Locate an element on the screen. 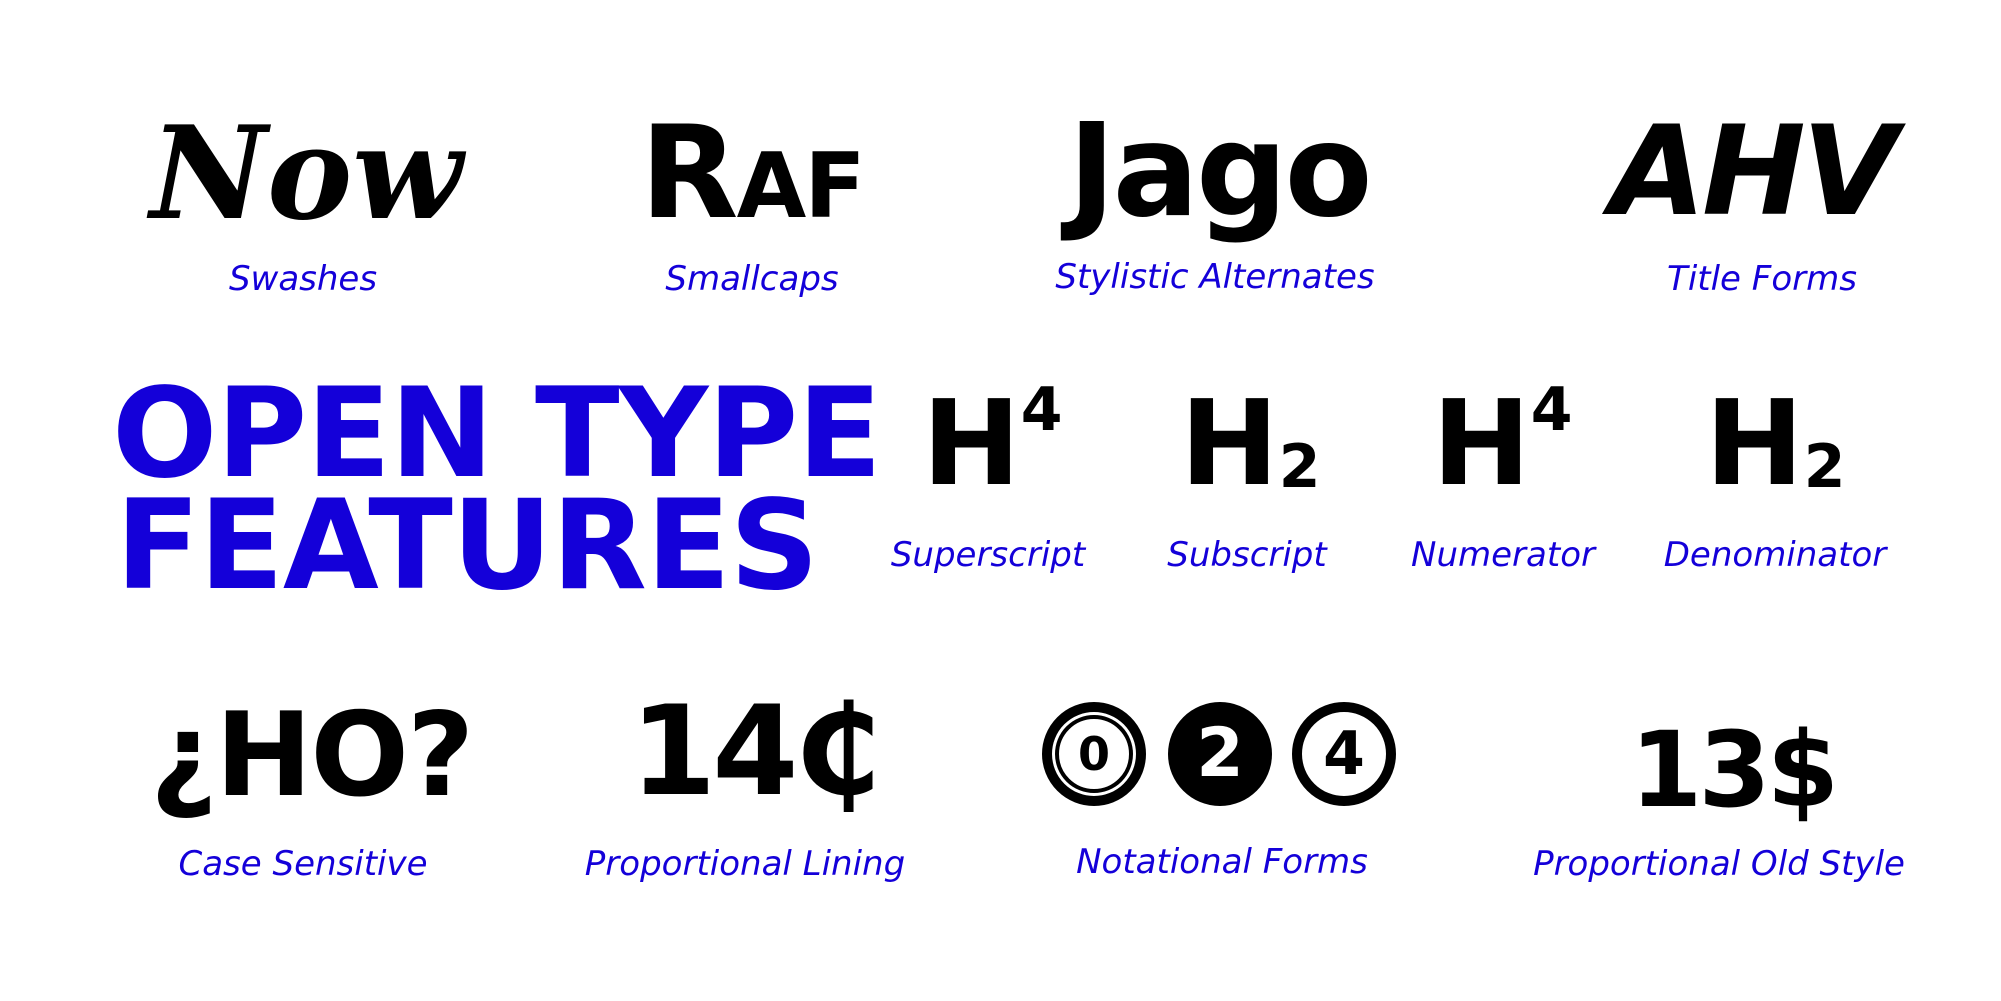 This screenshot has width=2001, height=1001. proportional-lining-caption: Proportional Lining is located at coordinates (745, 864).